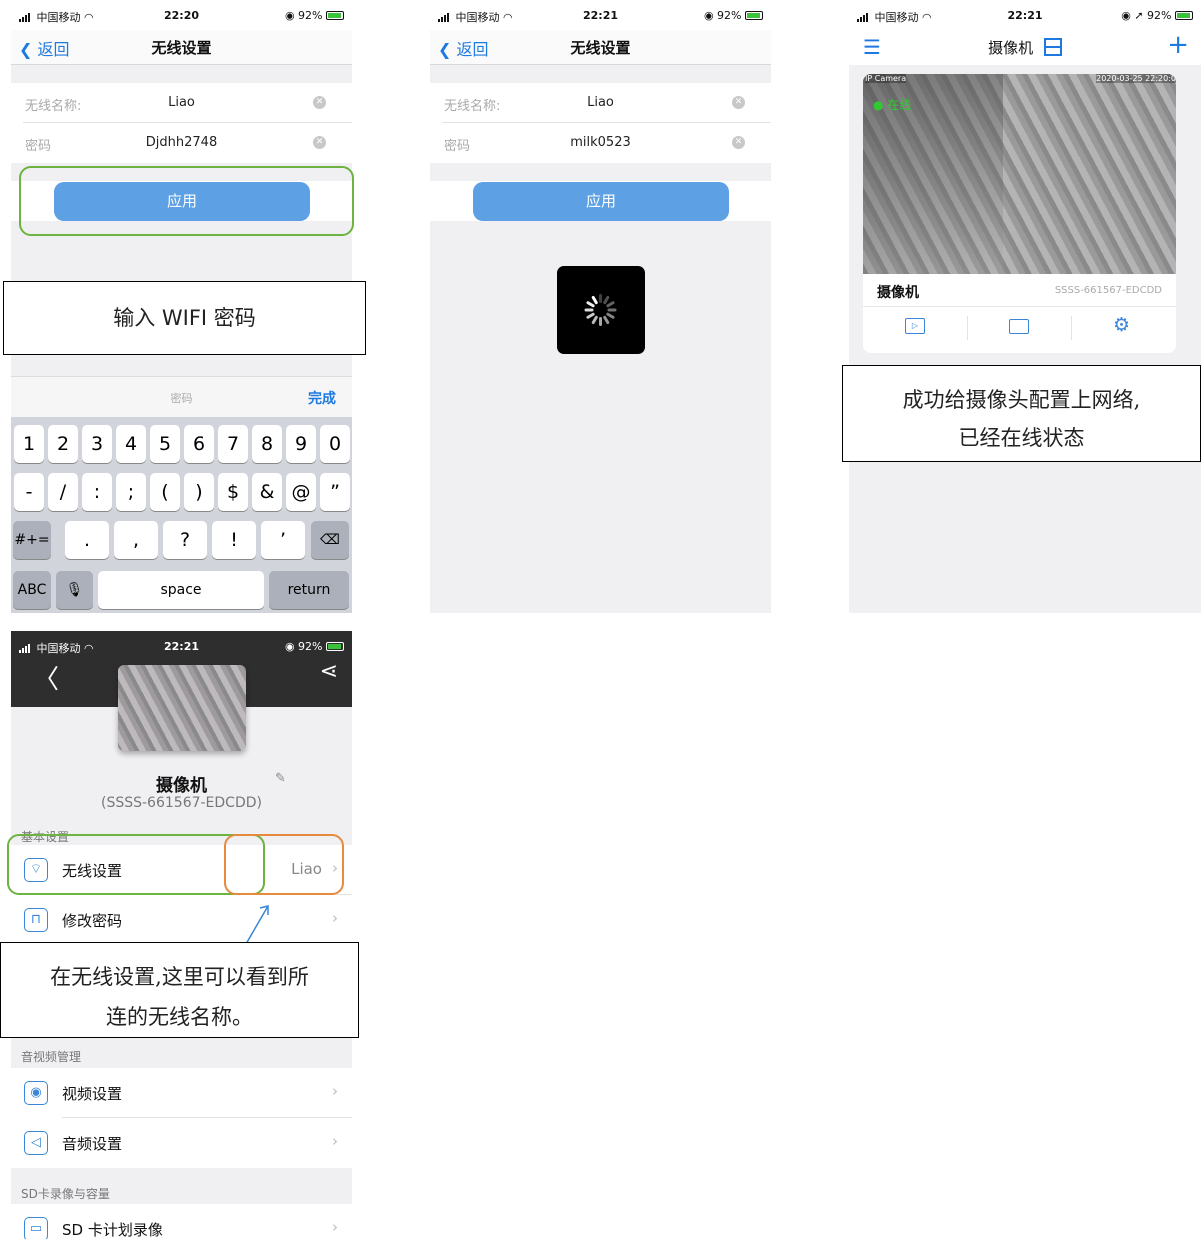 The width and height of the screenshot is (1201, 1239). I want to click on key: !, so click(234, 540).